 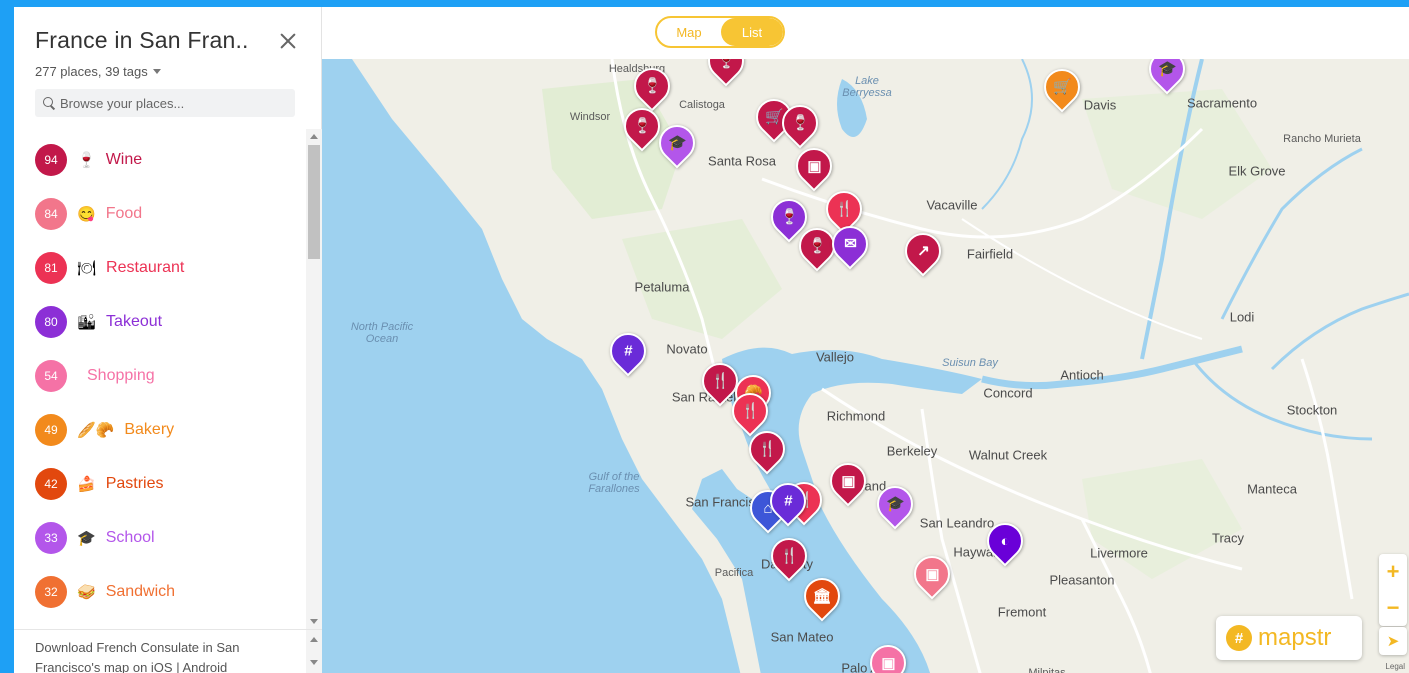 I want to click on place-label: Richmond, so click(x=856, y=416).